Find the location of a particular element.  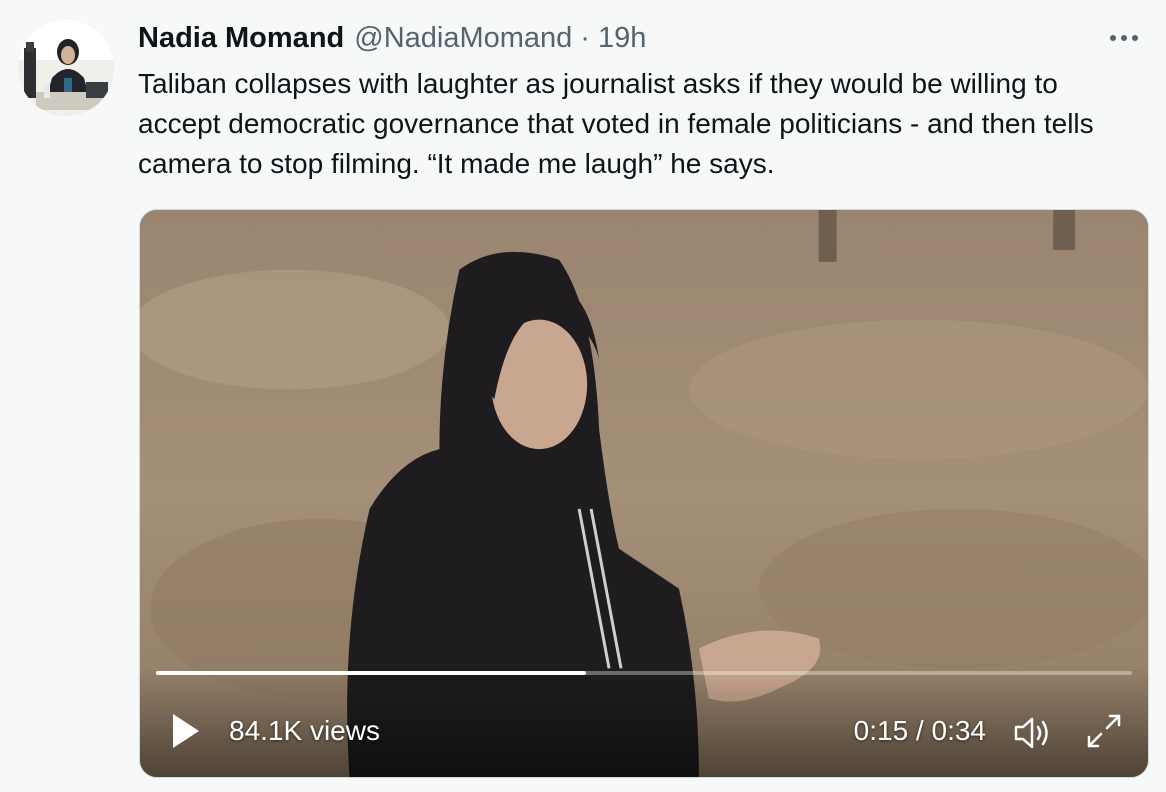

tweet-timestamp: 19h is located at coordinates (622, 38).